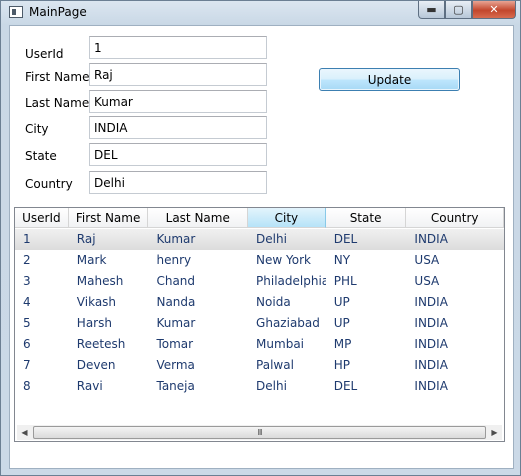 This screenshot has height=476, width=521. I want to click on table-row: 1 Raj Kumar Delhi DEL INDIA, so click(259, 239).